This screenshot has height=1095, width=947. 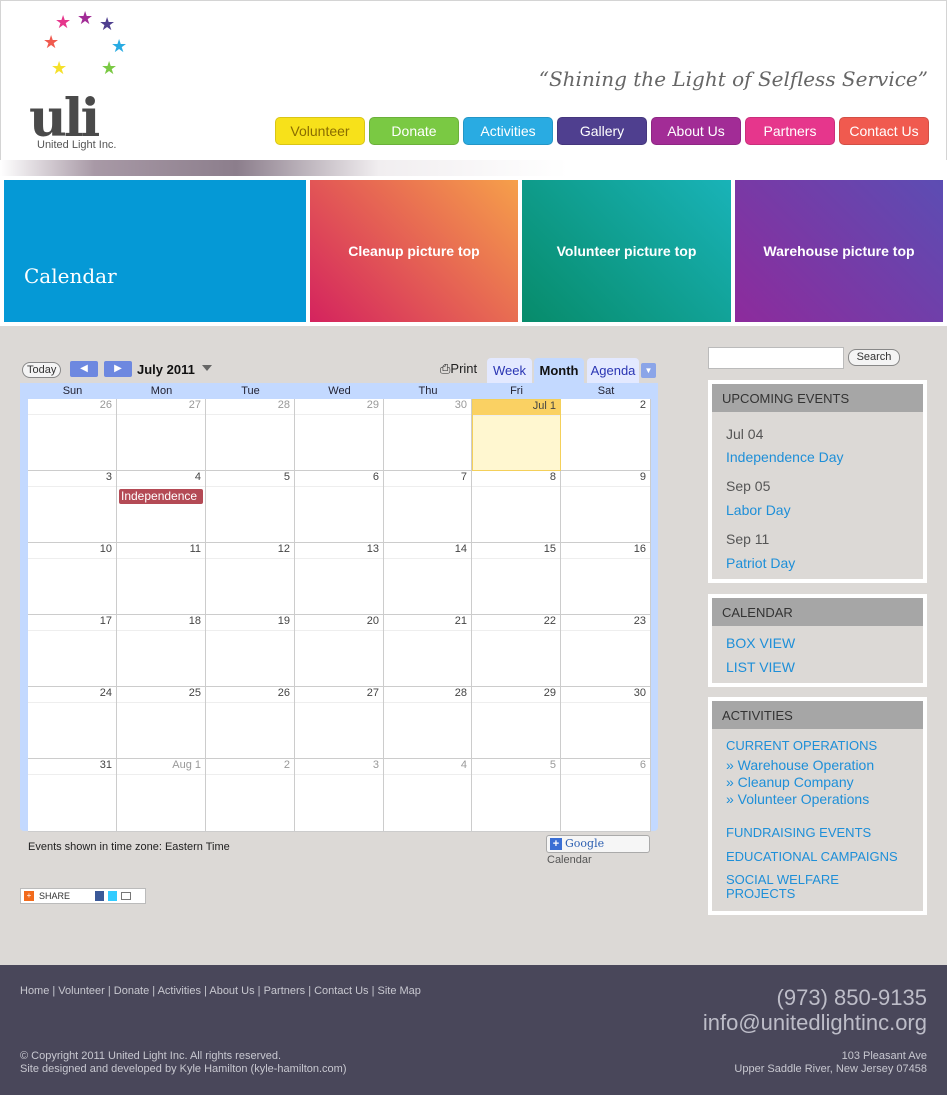 What do you see at coordinates (250, 651) in the screenshot?
I see `day-cell: 19` at bounding box center [250, 651].